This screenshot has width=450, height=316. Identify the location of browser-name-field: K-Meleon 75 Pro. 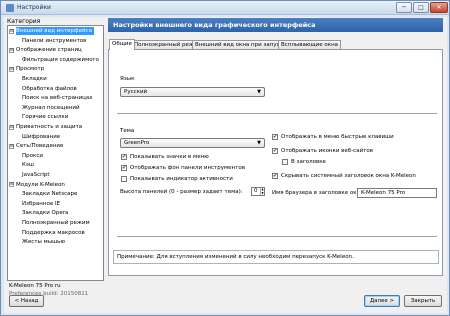
(397, 193).